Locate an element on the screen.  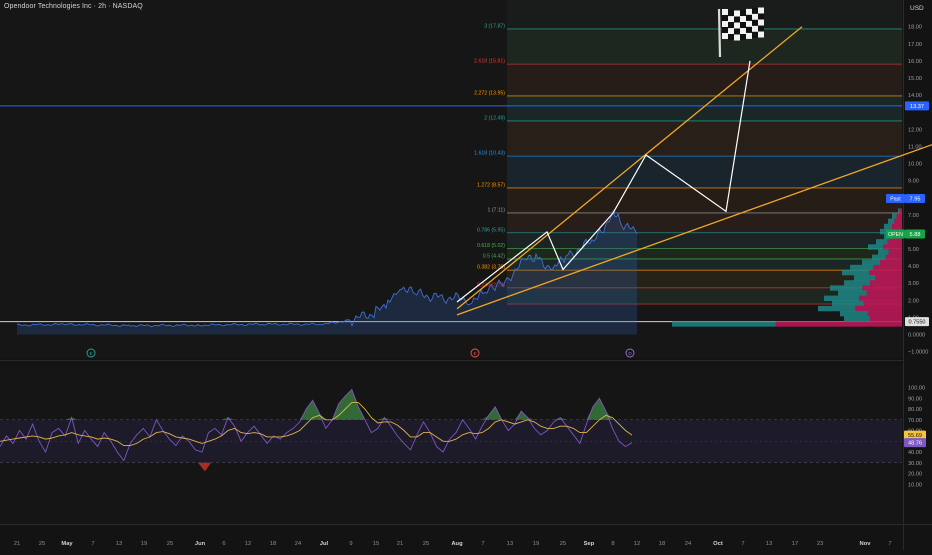
rsi-tag-value: 48.76 is located at coordinates (915, 444).